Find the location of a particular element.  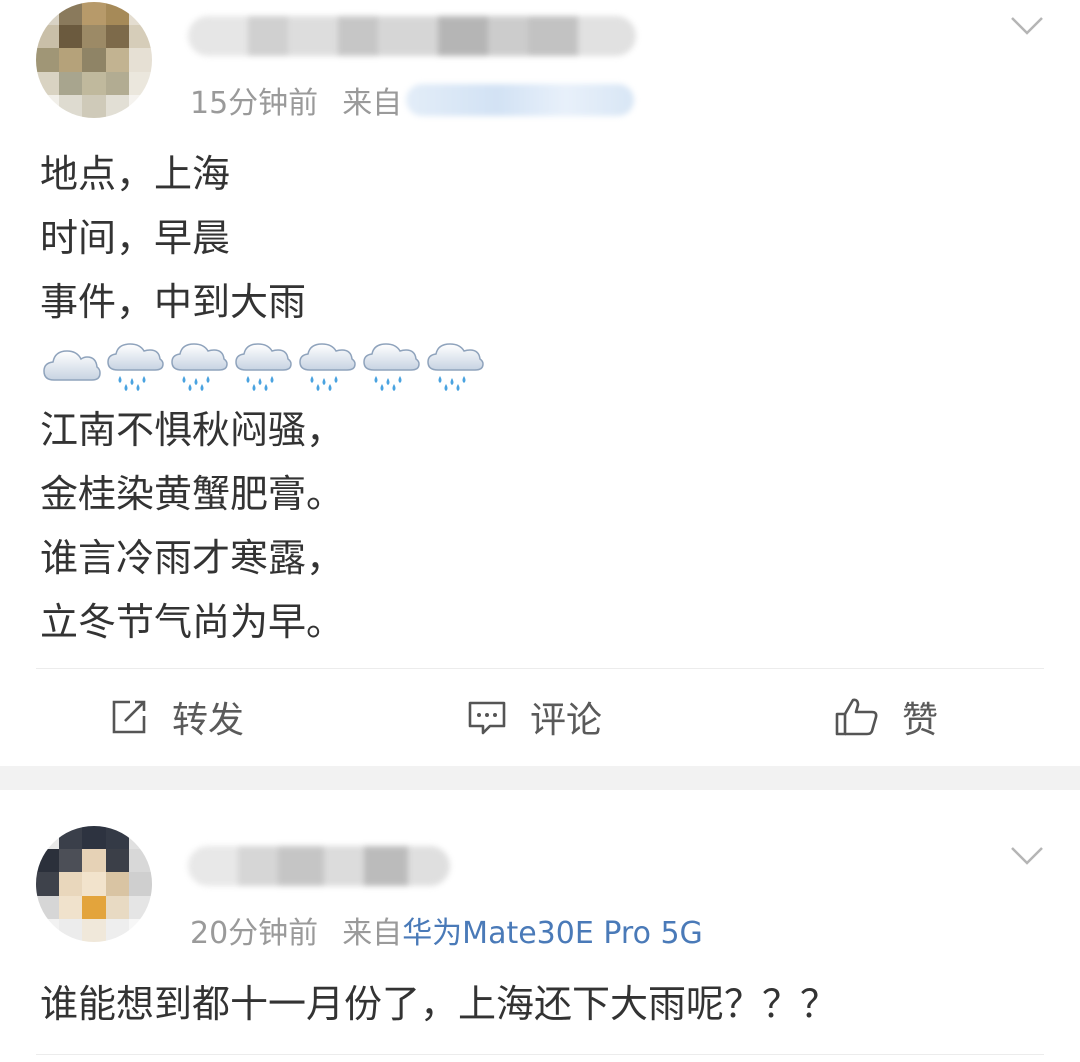

content-line: 谁能想到都十一月份了，上海还下大雨呢？？？ is located at coordinates (439, 1004).